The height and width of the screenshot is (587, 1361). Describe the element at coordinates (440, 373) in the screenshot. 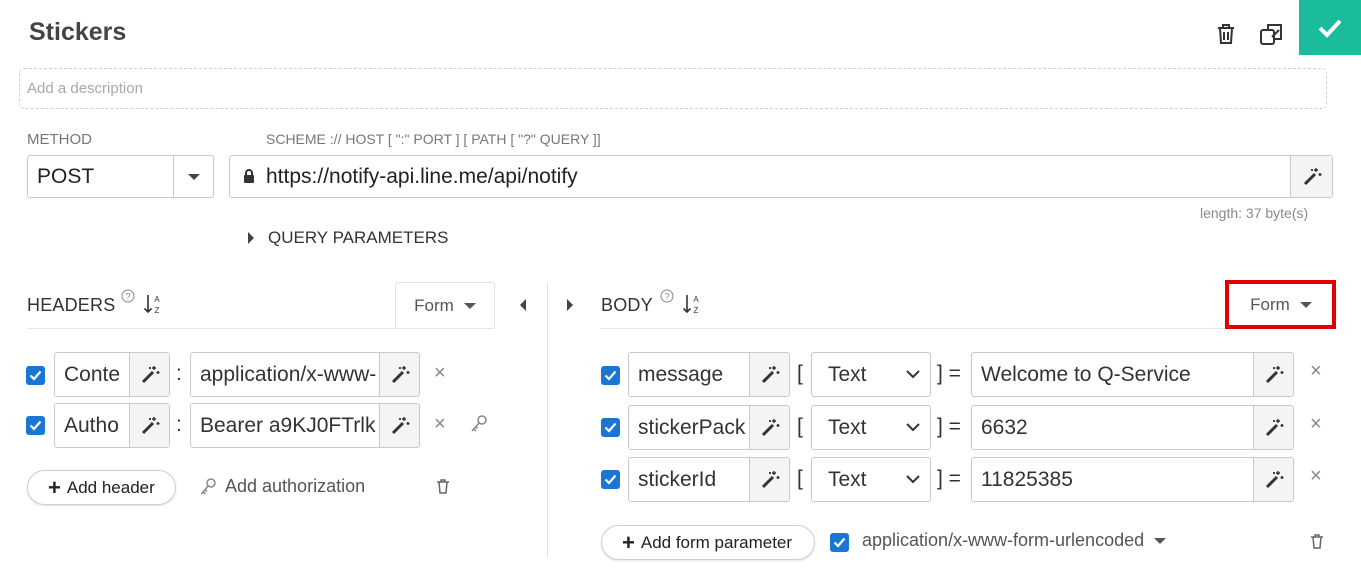

I see `header-row-1-delete-icon: ×` at that location.